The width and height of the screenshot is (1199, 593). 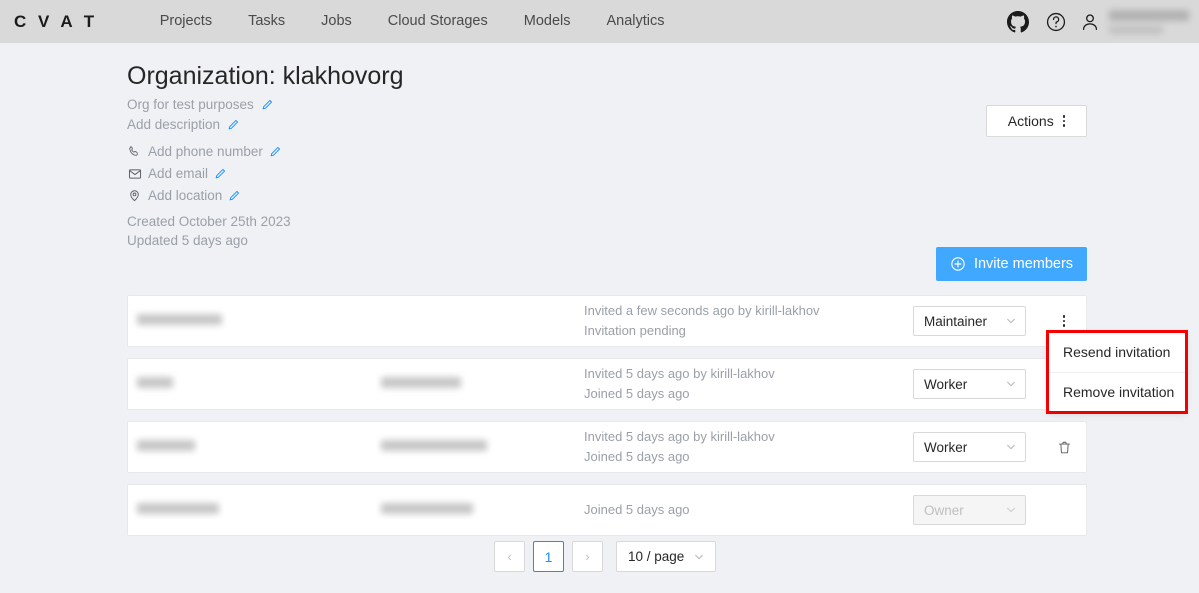 What do you see at coordinates (438, 21) in the screenshot?
I see `nav-item-cloud-storages: Cloud Storages` at bounding box center [438, 21].